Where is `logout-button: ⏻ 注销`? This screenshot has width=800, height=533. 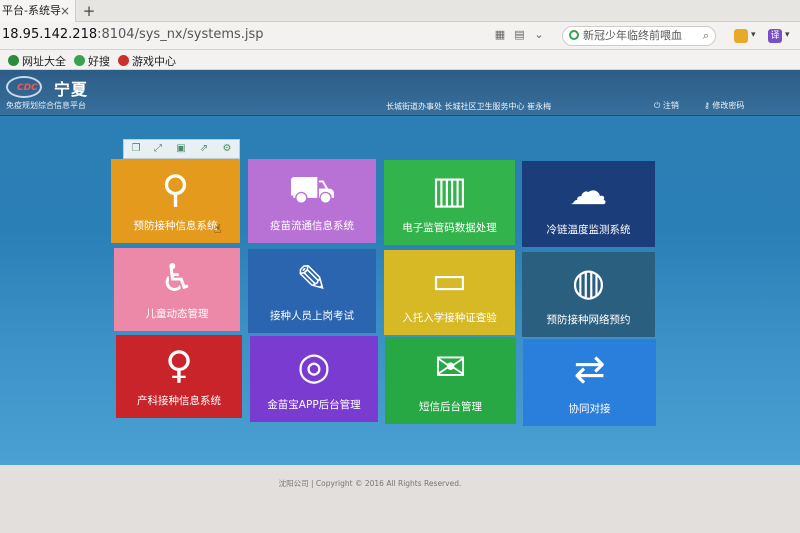 logout-button: ⏻ 注销 is located at coordinates (666, 105).